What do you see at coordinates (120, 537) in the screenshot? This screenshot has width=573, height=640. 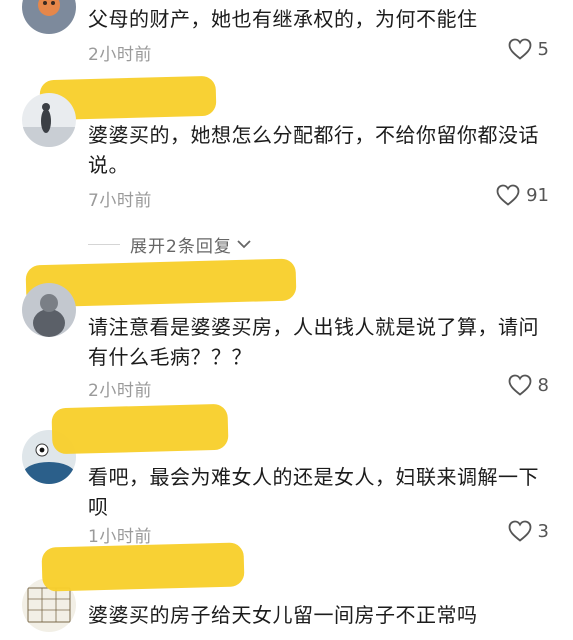 I see `comment-timestamp: 1小时前` at bounding box center [120, 537].